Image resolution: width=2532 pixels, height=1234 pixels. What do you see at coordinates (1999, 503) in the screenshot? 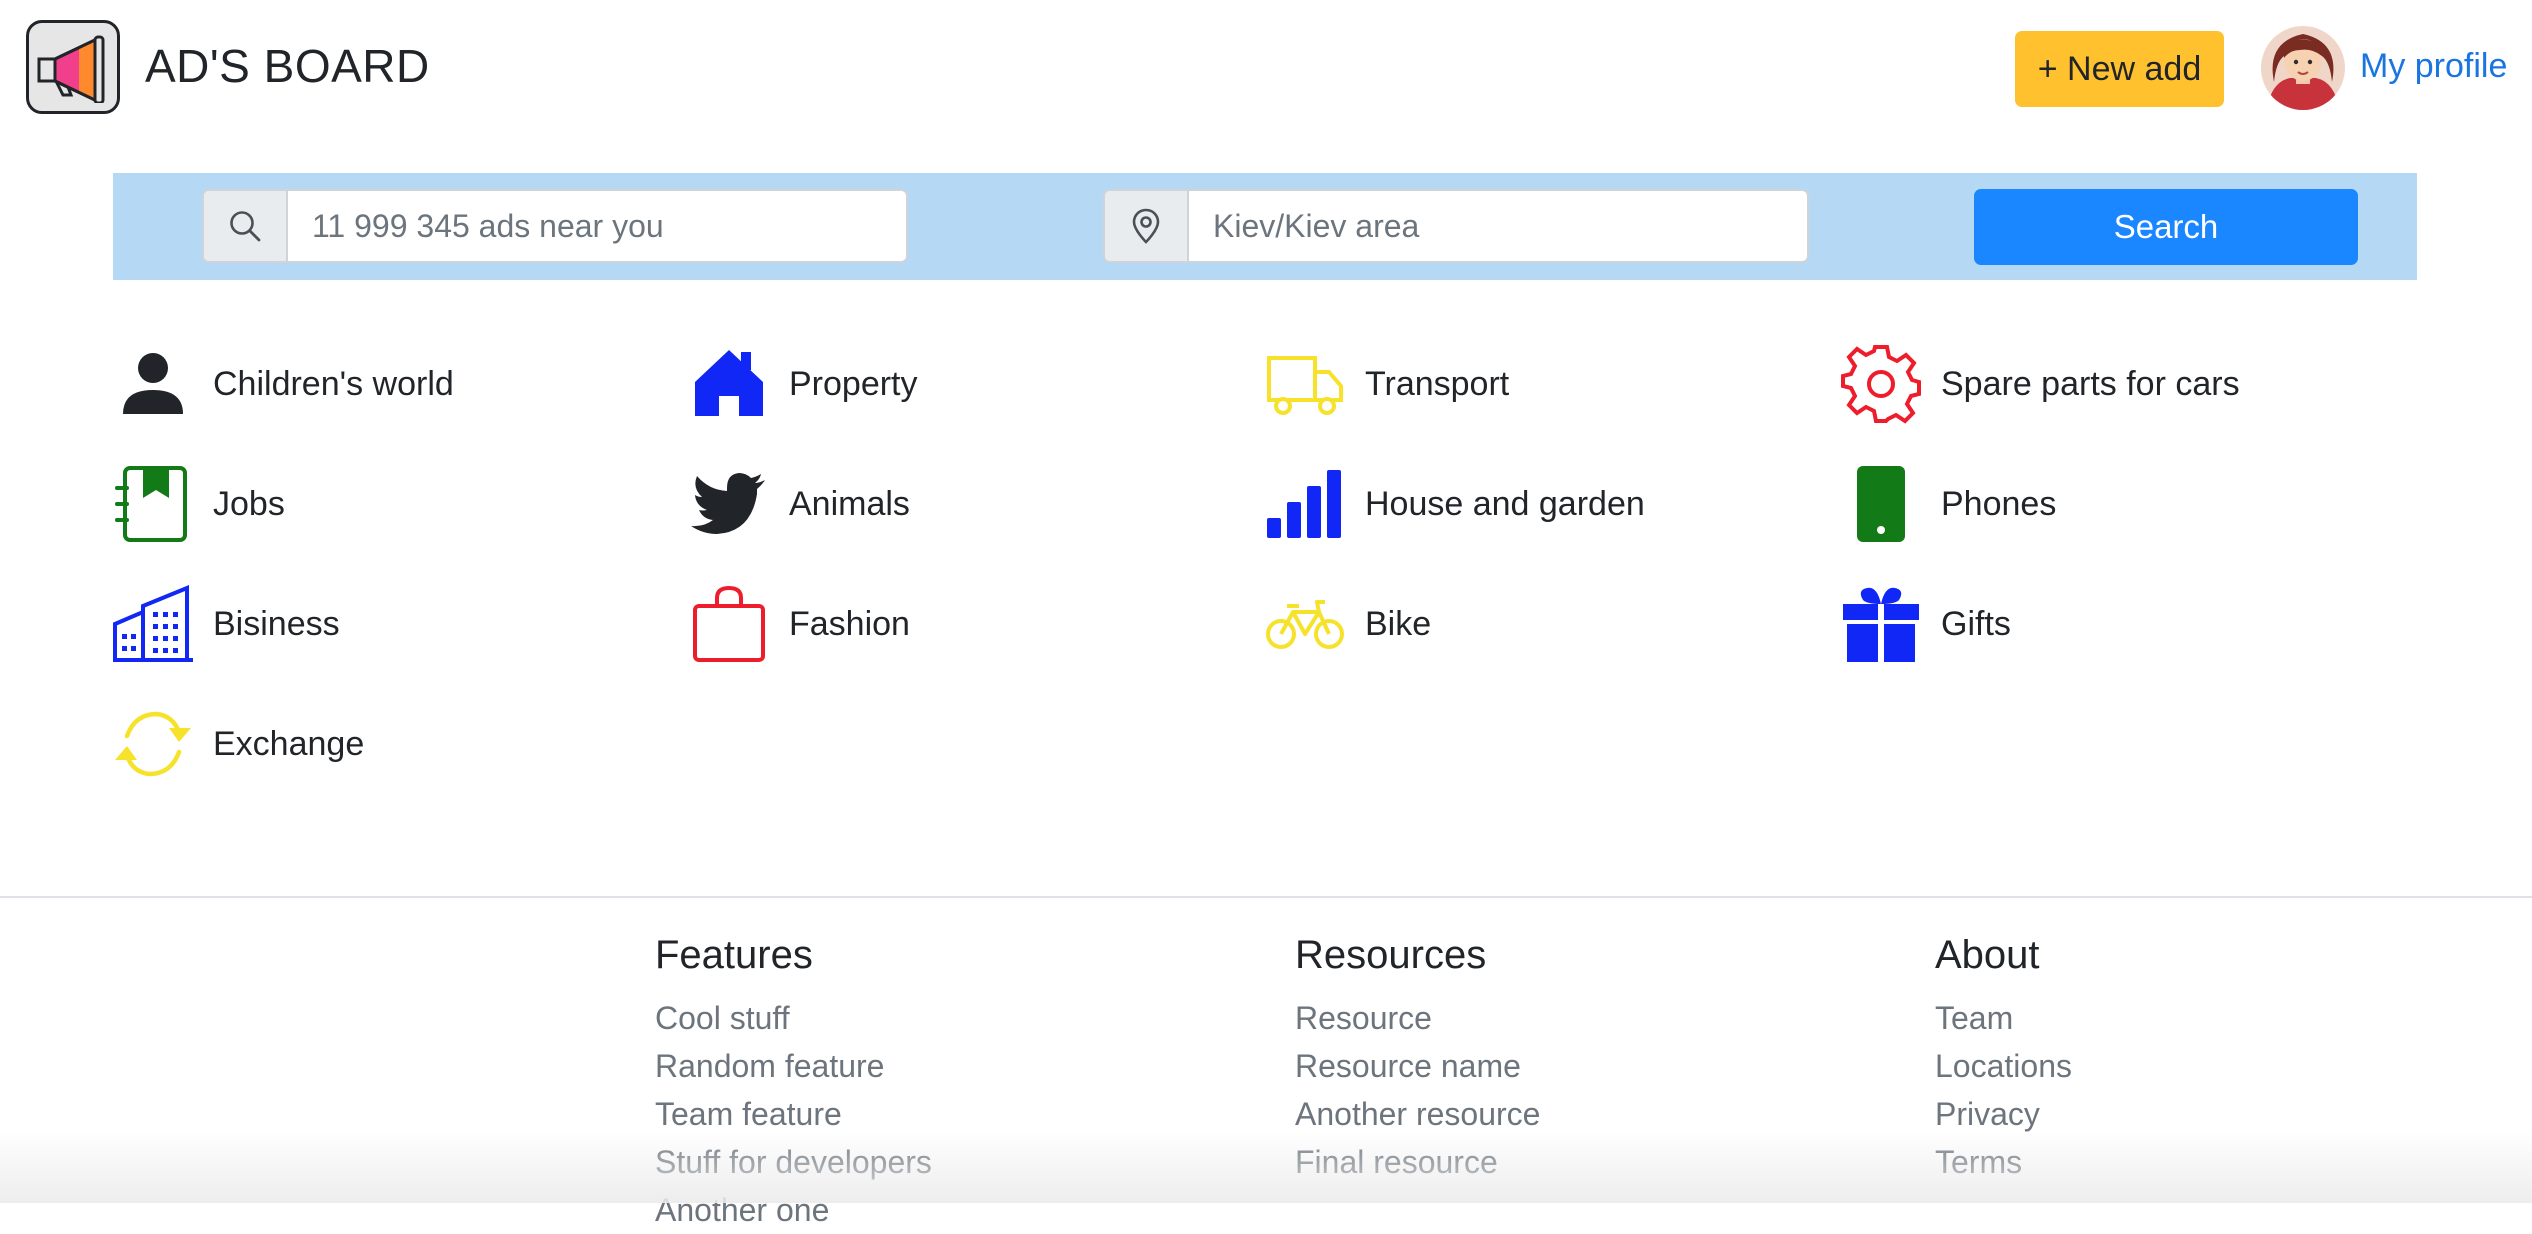
I see `category-label: Phones` at bounding box center [1999, 503].